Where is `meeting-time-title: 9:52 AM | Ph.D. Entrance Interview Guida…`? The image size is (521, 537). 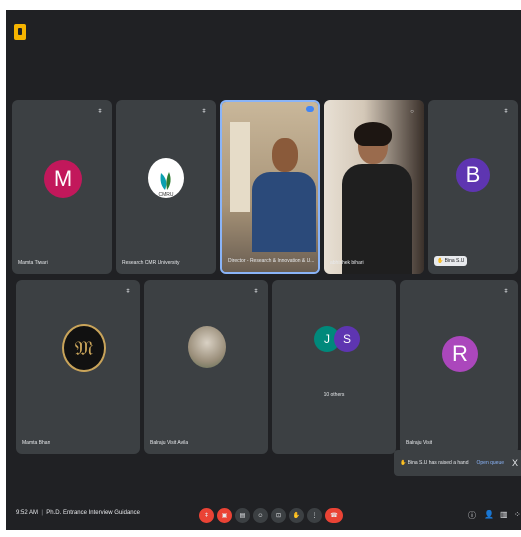
meeting-time-title: 9:52 AM | Ph.D. Entrance Interview Guida… is located at coordinates (78, 513).